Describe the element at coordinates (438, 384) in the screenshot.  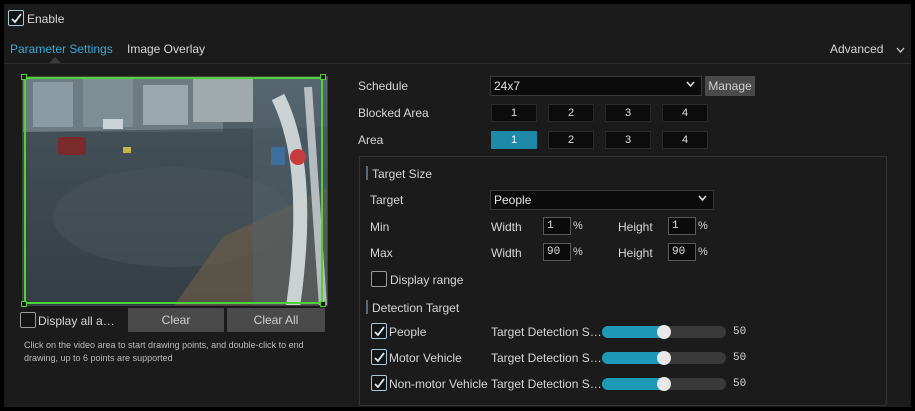
I see `non-motor-vehicle-label: Non-motor Vehicle` at that location.